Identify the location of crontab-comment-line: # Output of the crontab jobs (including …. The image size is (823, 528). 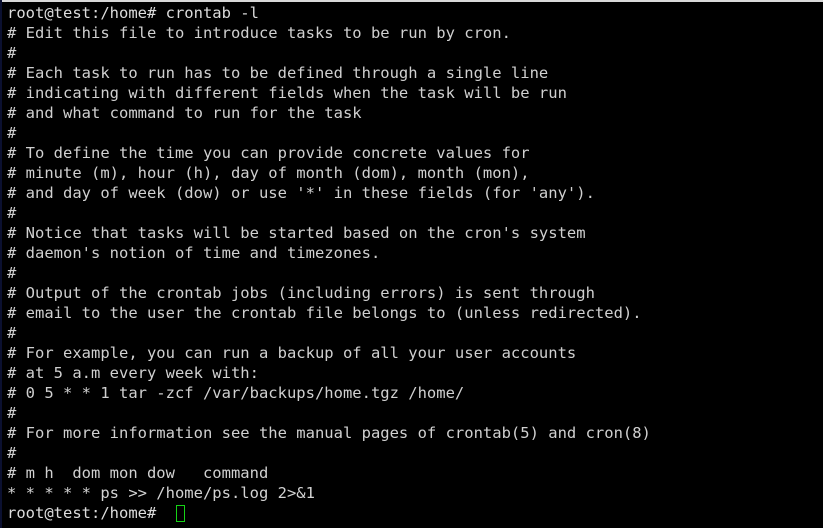
(301, 293).